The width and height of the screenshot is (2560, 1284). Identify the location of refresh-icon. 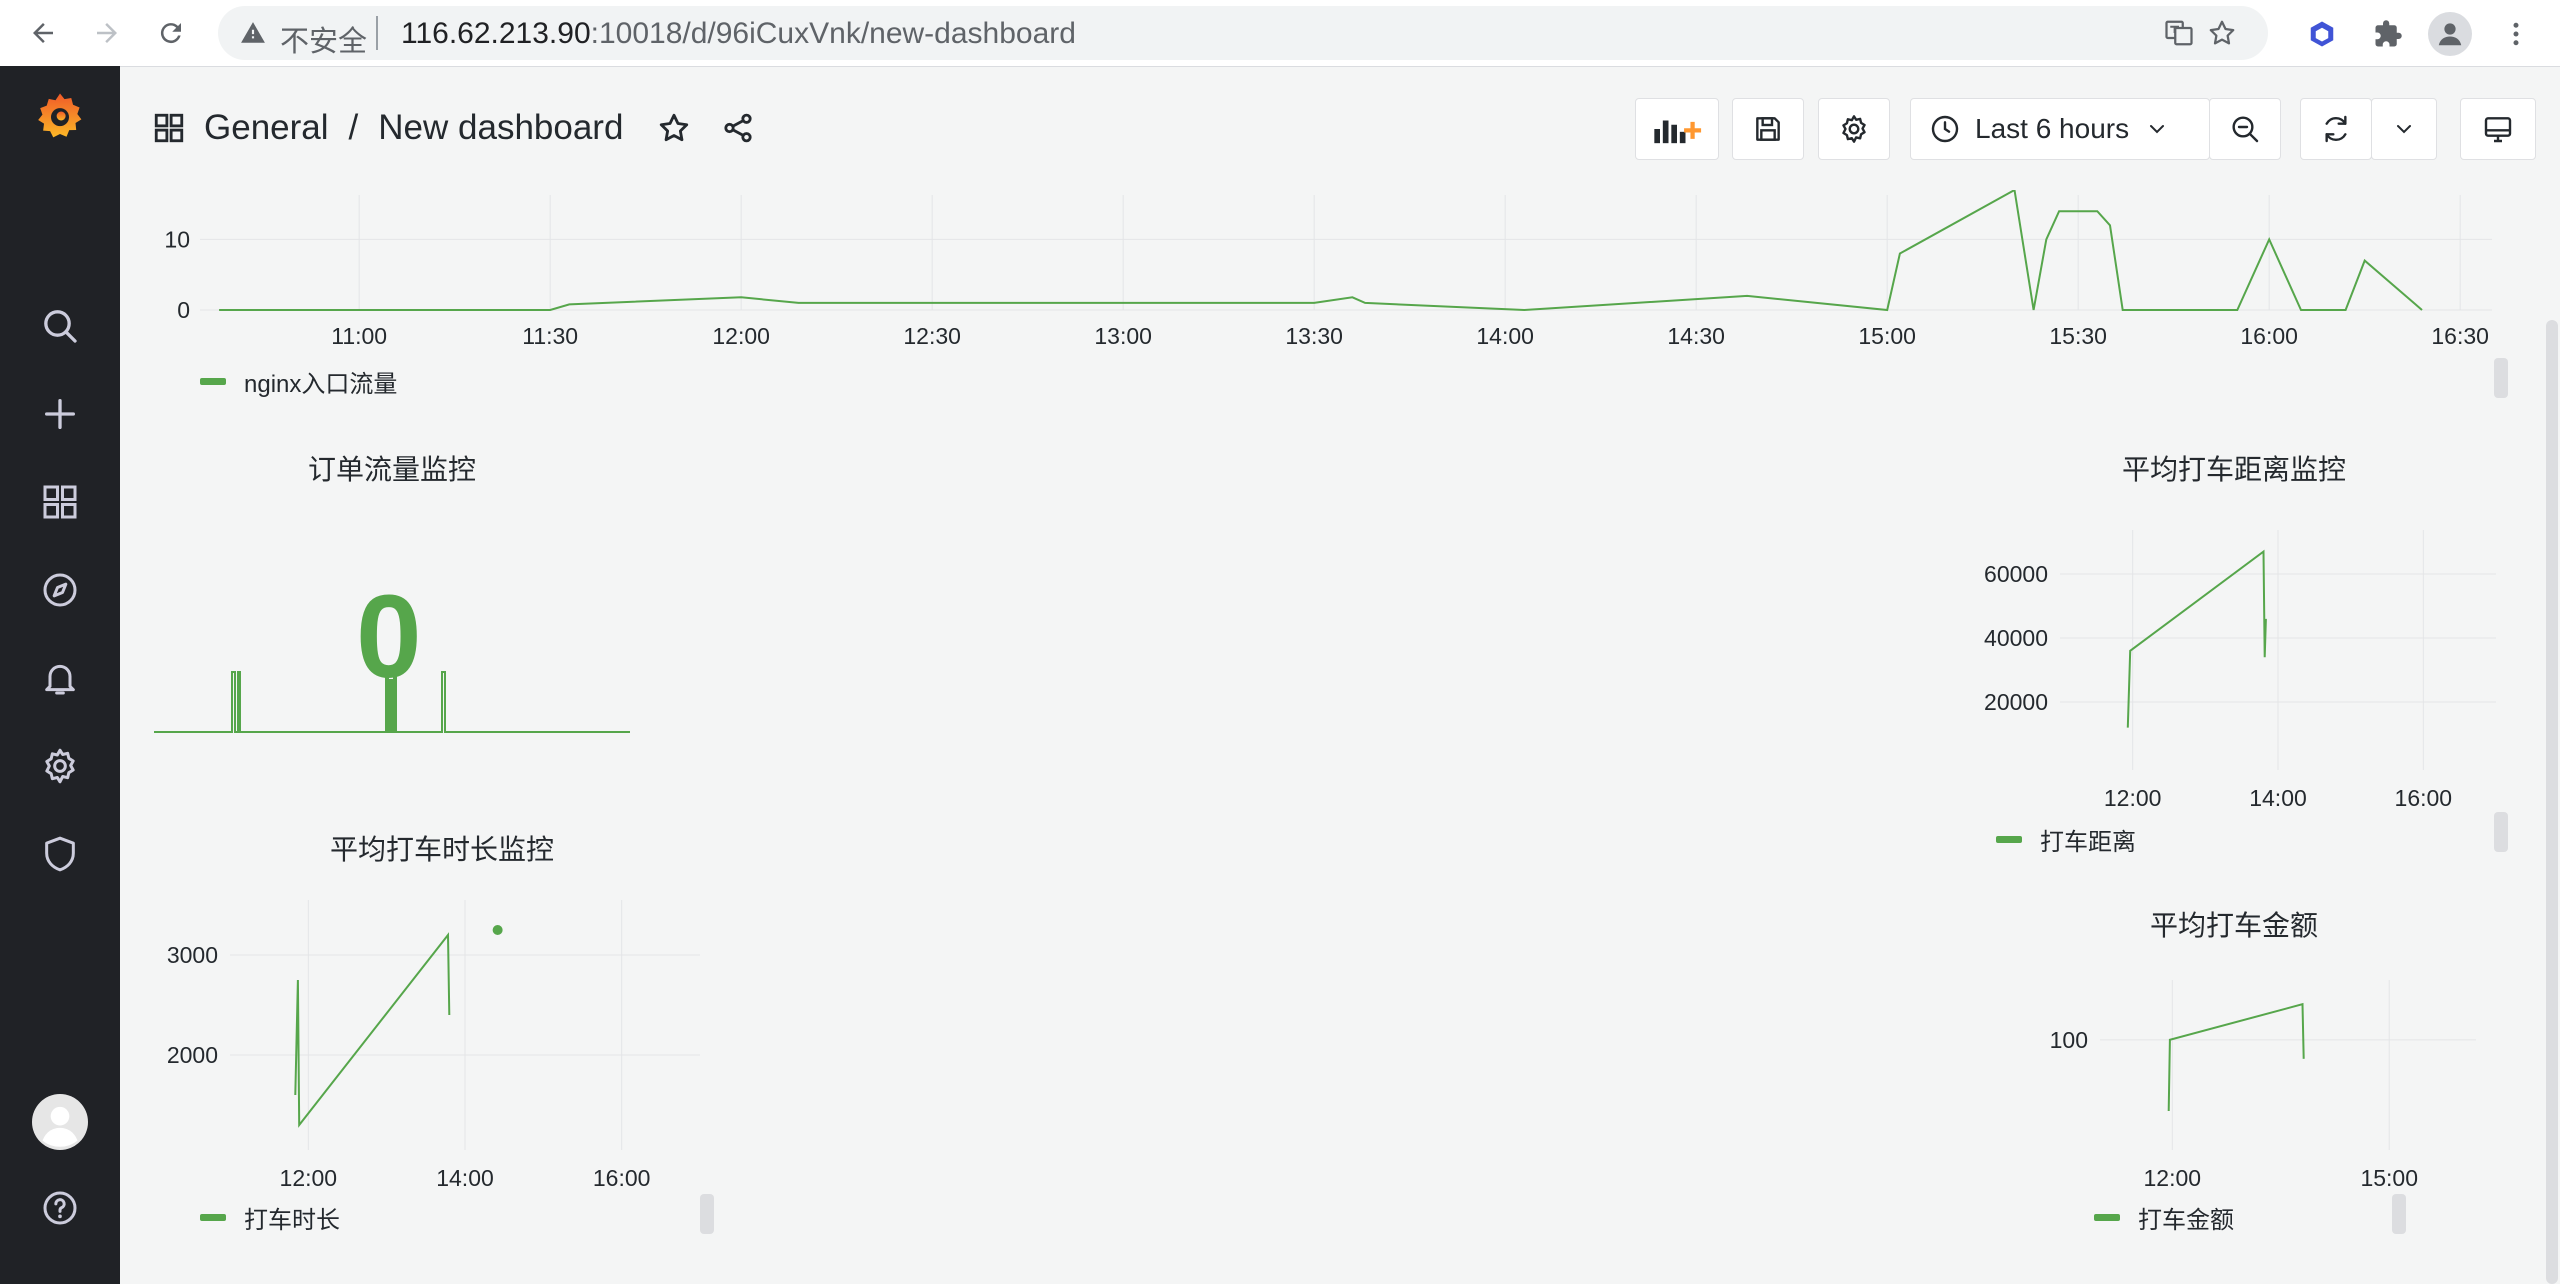
(2336, 129).